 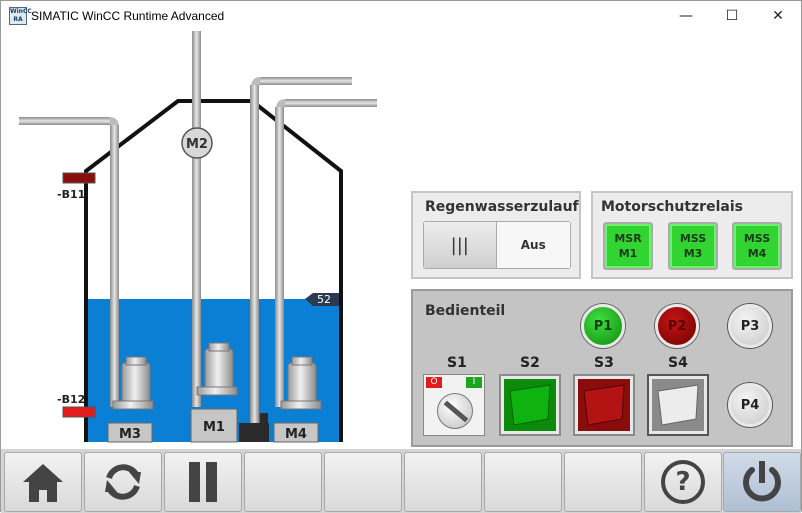 I want to click on switch-on-symbol: |||, so click(x=459, y=245).